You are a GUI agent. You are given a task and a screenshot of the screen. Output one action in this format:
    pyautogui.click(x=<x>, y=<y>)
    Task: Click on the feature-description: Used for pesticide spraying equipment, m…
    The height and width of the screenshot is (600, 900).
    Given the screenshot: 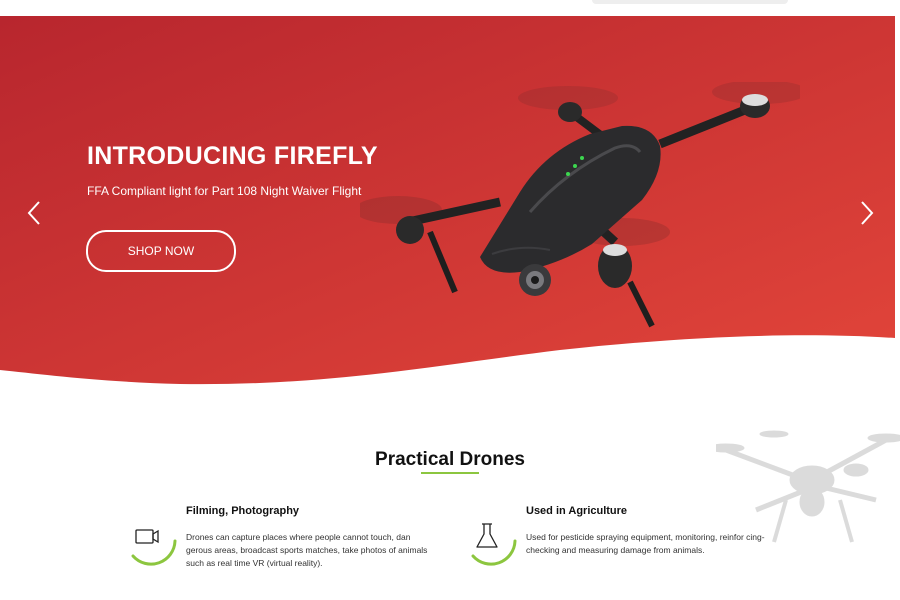 What is the action you would take?
    pyautogui.click(x=645, y=543)
    